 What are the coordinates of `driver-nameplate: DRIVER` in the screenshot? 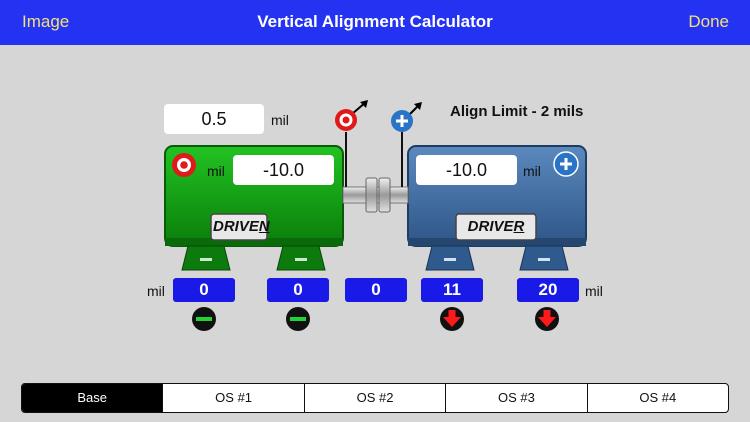 It's located at (496, 226).